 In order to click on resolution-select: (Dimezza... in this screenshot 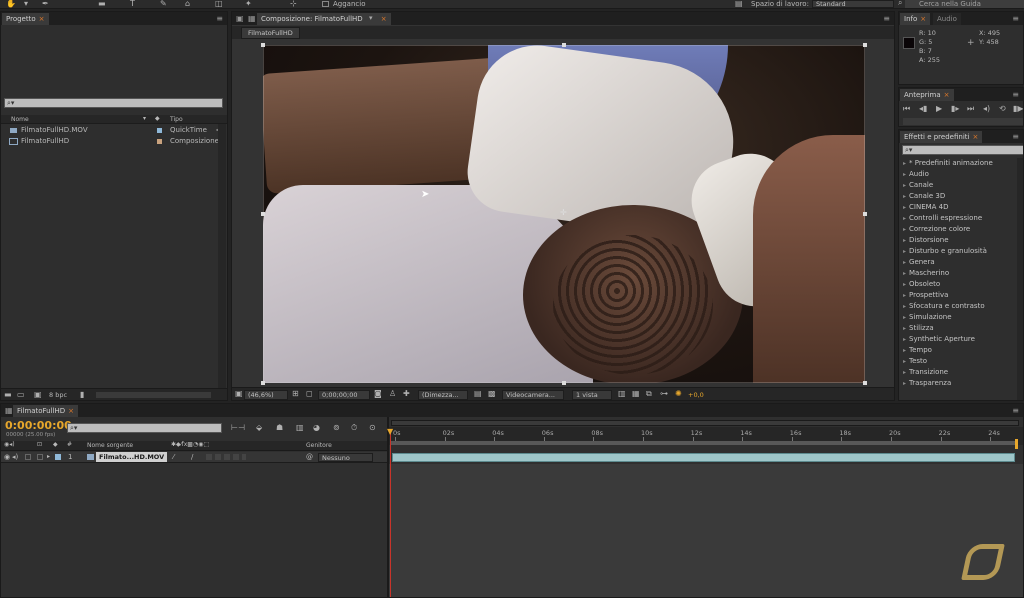, I will do `click(443, 395)`.